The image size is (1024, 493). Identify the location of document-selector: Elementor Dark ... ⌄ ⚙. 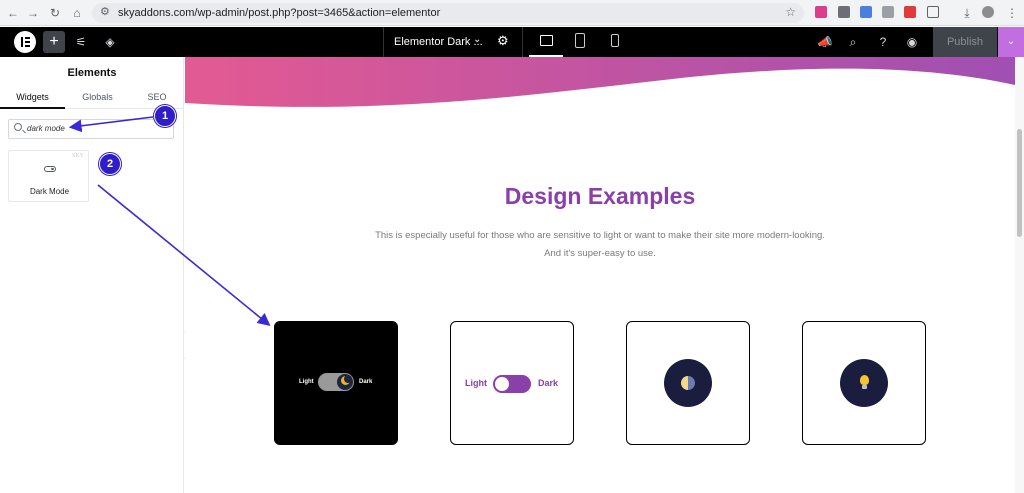
(453, 42).